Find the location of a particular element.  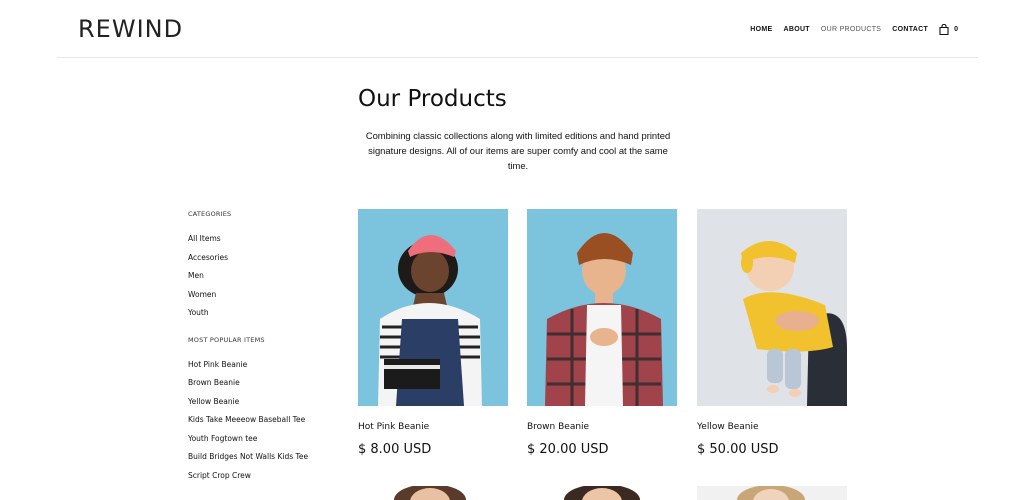

category-women: Women is located at coordinates (253, 295).